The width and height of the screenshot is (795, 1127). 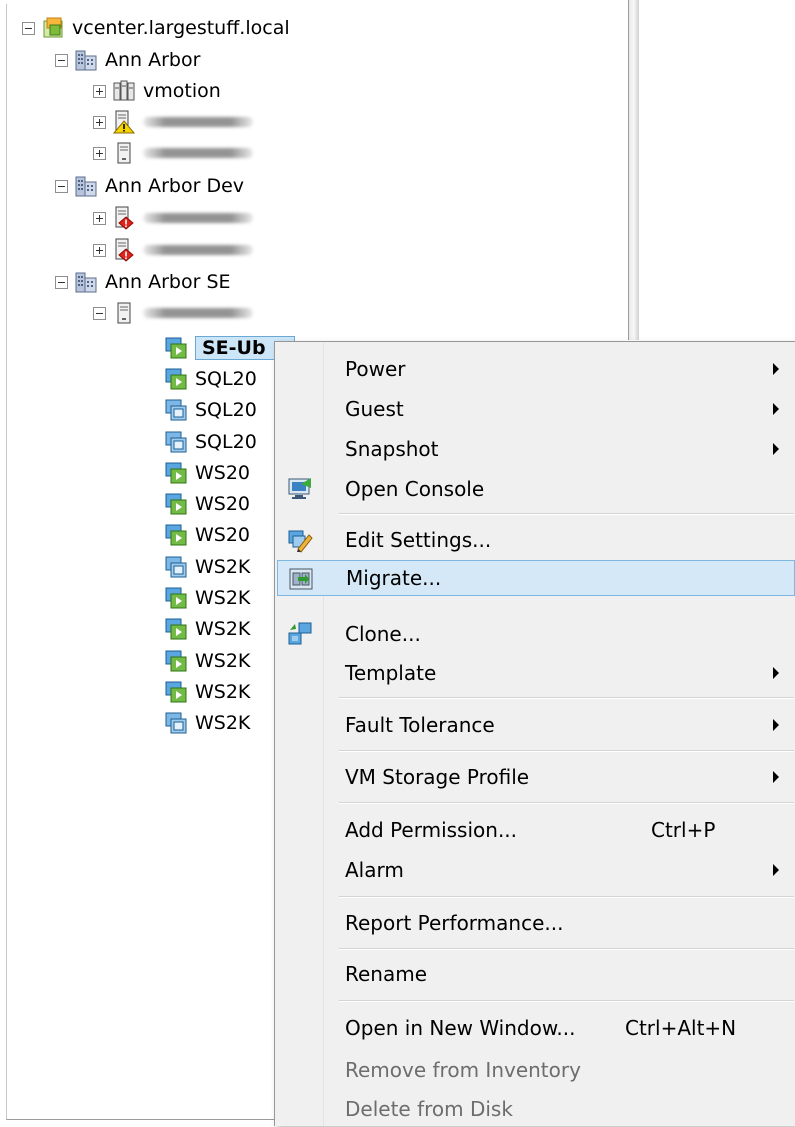 What do you see at coordinates (536, 1070) in the screenshot?
I see `menu-item-remove-from-inventory: Remove from Inventory` at bounding box center [536, 1070].